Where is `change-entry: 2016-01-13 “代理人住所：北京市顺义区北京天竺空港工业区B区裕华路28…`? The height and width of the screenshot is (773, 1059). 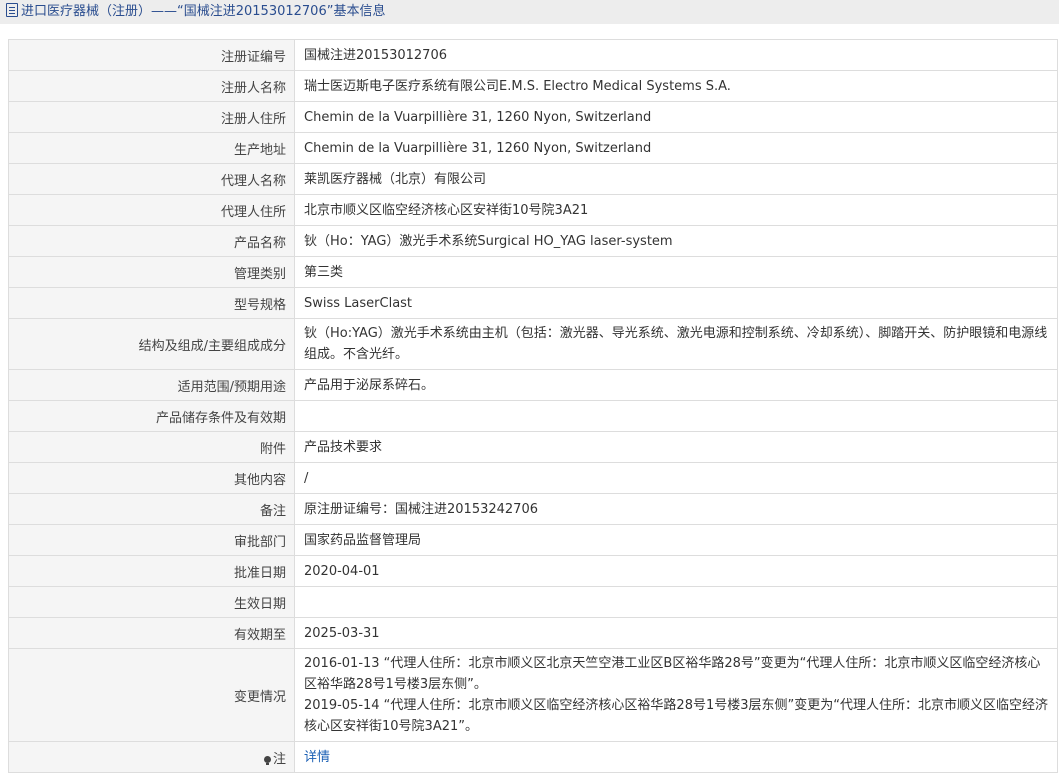
change-entry: 2016-01-13 “代理人住所：北京市顺义区北京天竺空港工业区B区裕华路28… is located at coordinates (672, 674).